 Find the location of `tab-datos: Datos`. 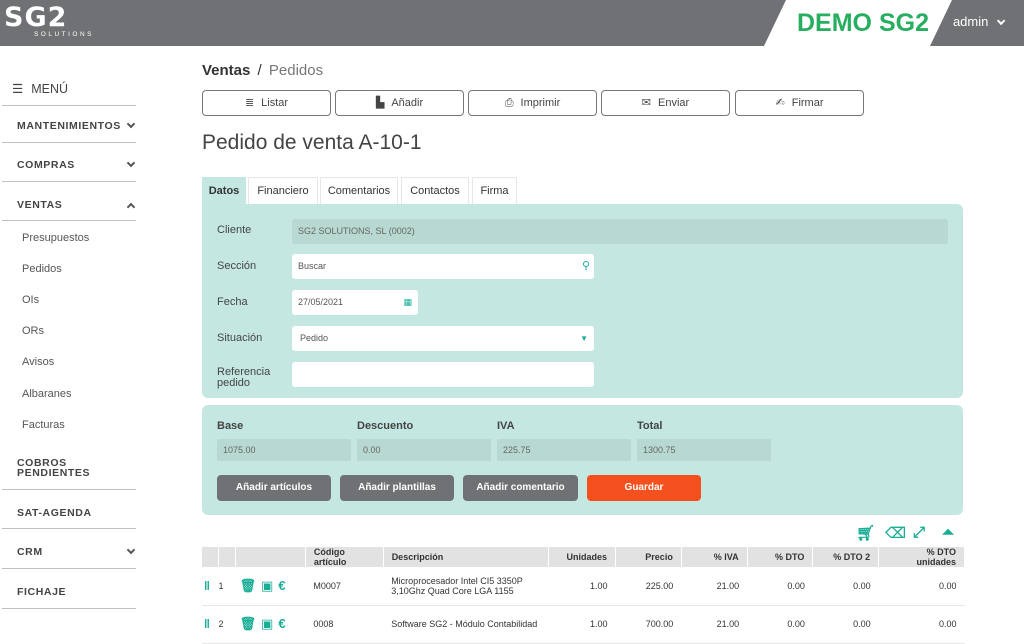

tab-datos: Datos is located at coordinates (224, 190).